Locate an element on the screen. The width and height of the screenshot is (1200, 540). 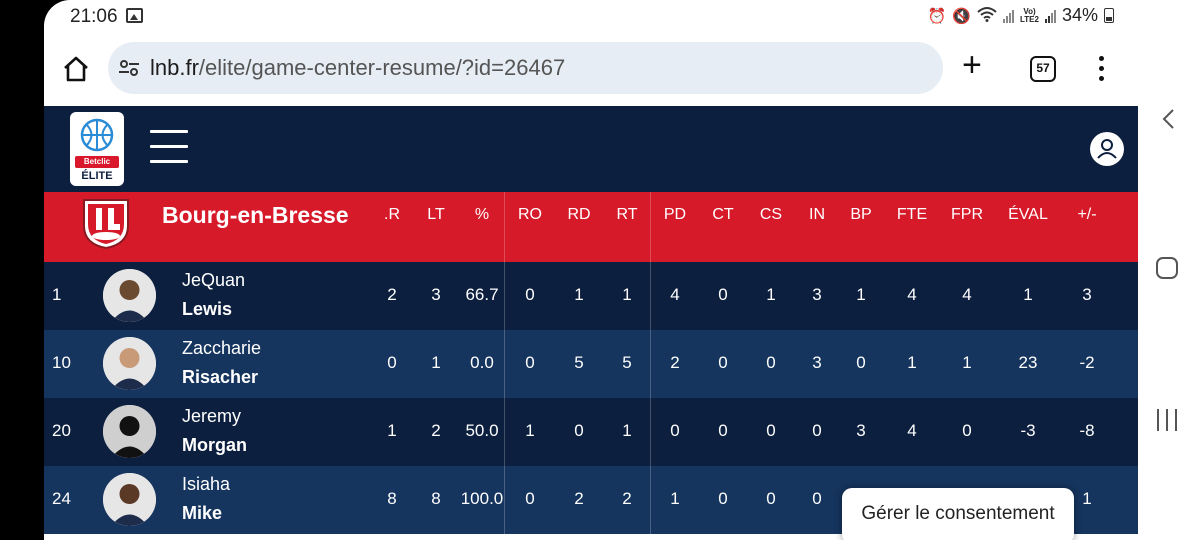
player-number: 20 is located at coordinates (61, 430).